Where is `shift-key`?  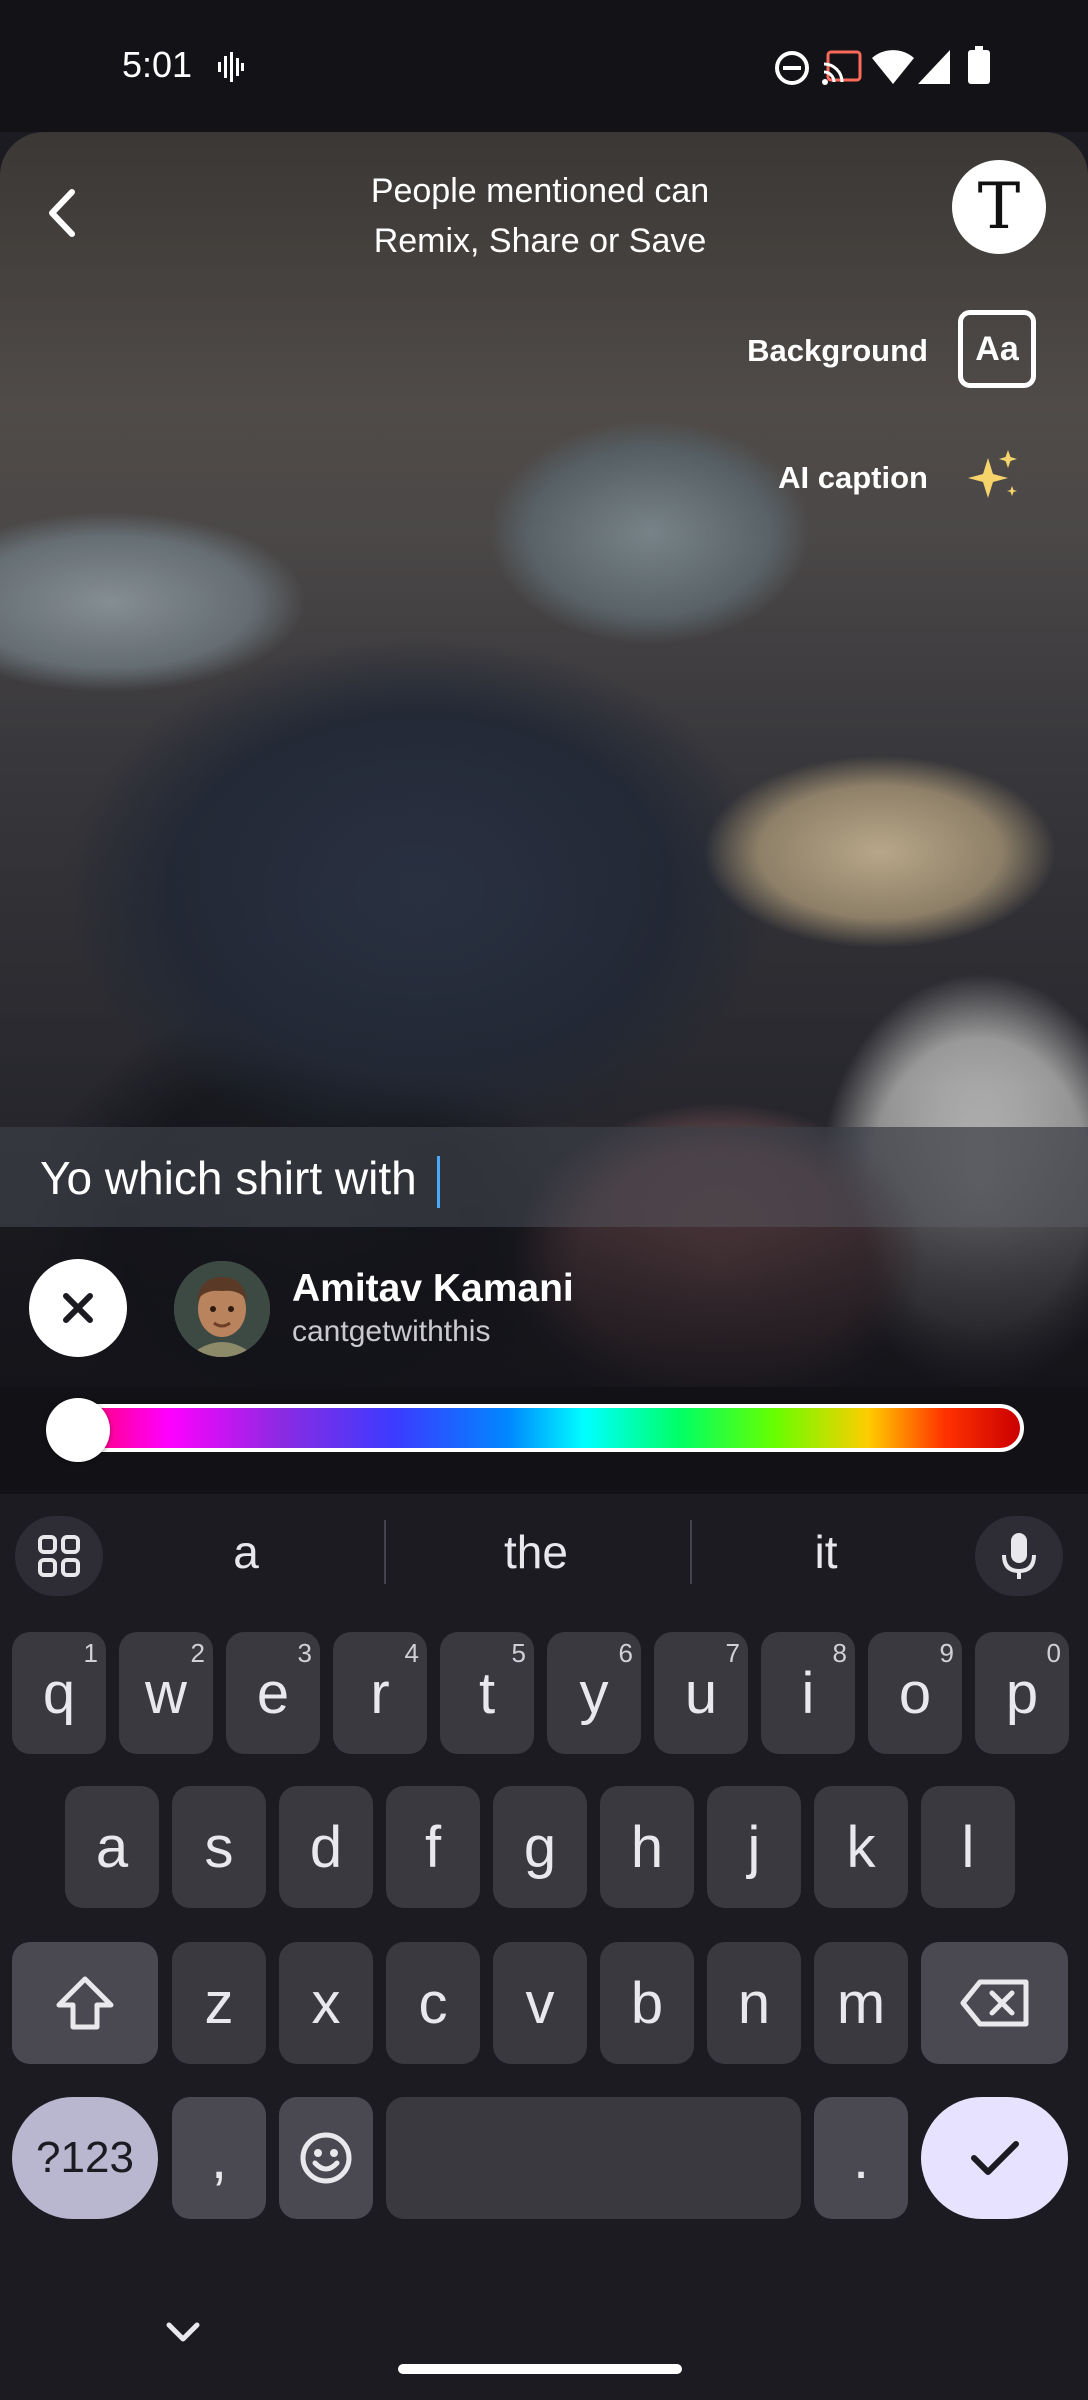 shift-key is located at coordinates (85, 2003).